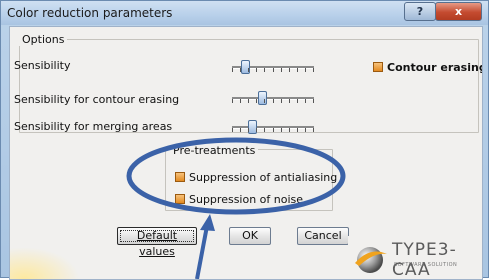  What do you see at coordinates (43, 39) in the screenshot?
I see `options-legend: Options` at bounding box center [43, 39].